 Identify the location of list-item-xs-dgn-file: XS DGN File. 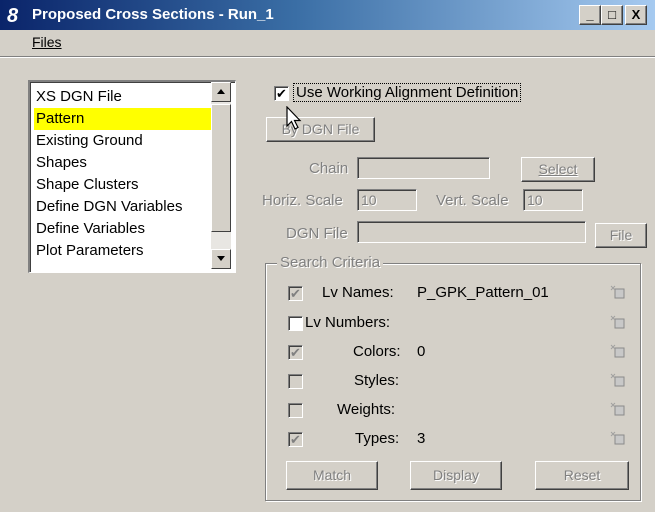
(123, 97).